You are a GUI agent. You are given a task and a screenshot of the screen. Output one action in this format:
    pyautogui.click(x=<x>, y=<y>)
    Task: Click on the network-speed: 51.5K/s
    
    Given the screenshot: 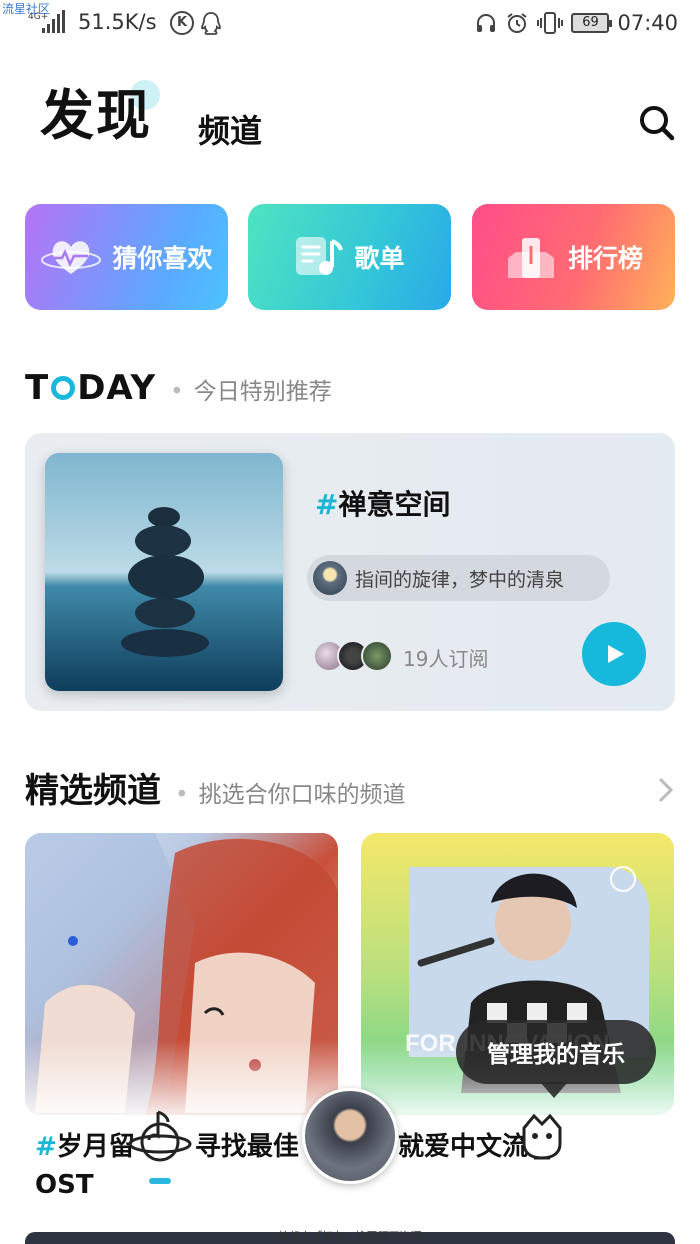 What is the action you would take?
    pyautogui.click(x=117, y=22)
    